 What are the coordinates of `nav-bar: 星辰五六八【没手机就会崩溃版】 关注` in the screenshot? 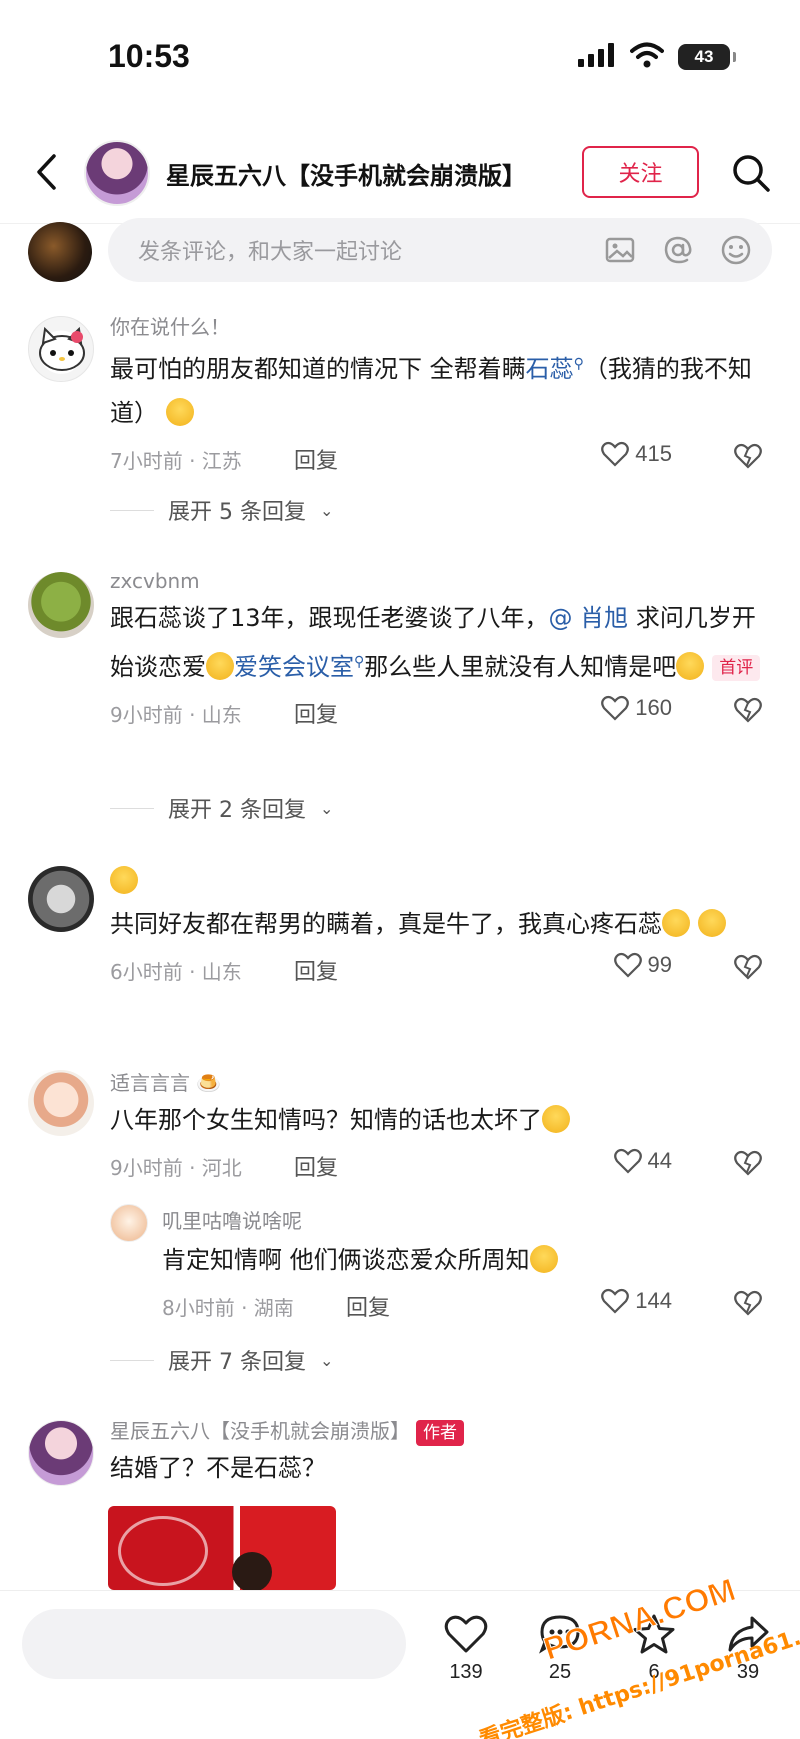 It's located at (400, 172).